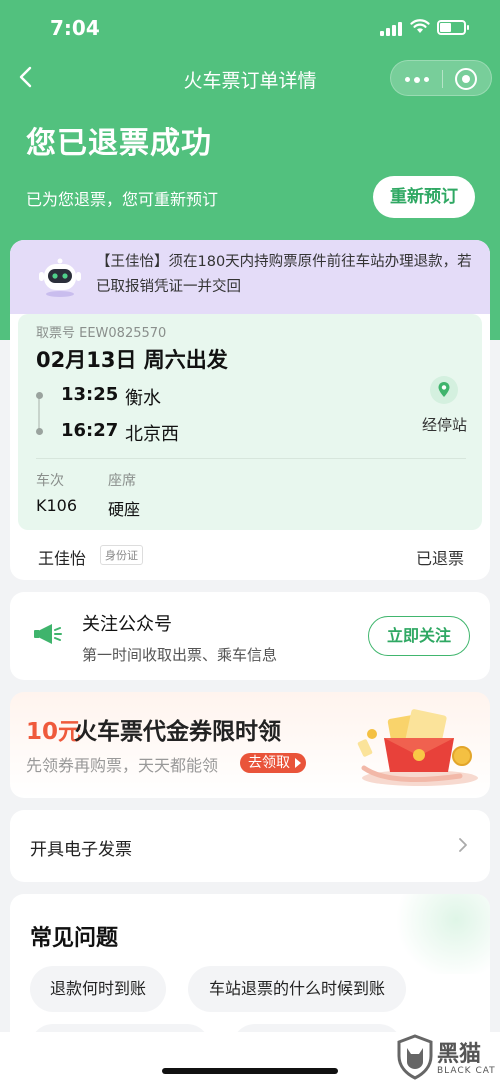  What do you see at coordinates (62, 558) in the screenshot?
I see `passenger-name: 王佳怡` at bounding box center [62, 558].